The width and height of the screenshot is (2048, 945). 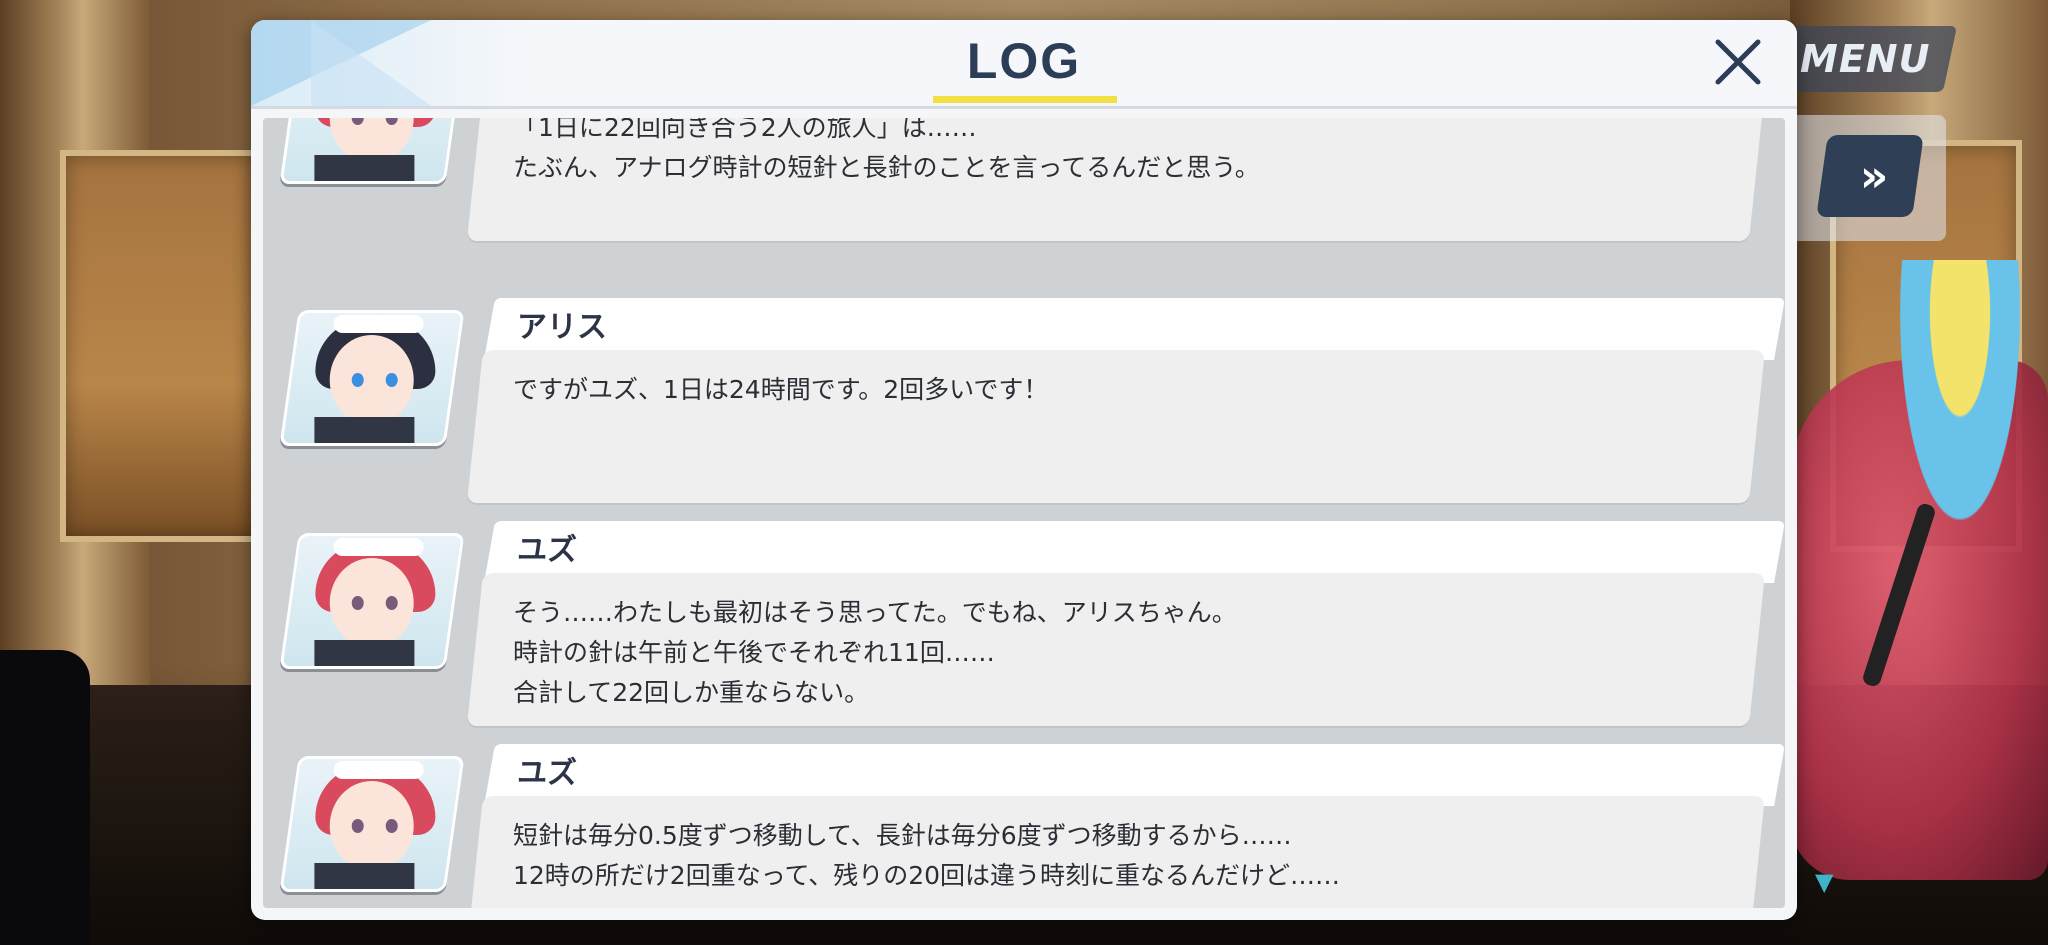 I want to click on log-dialog-header: LOG, so click(x=1024, y=64).